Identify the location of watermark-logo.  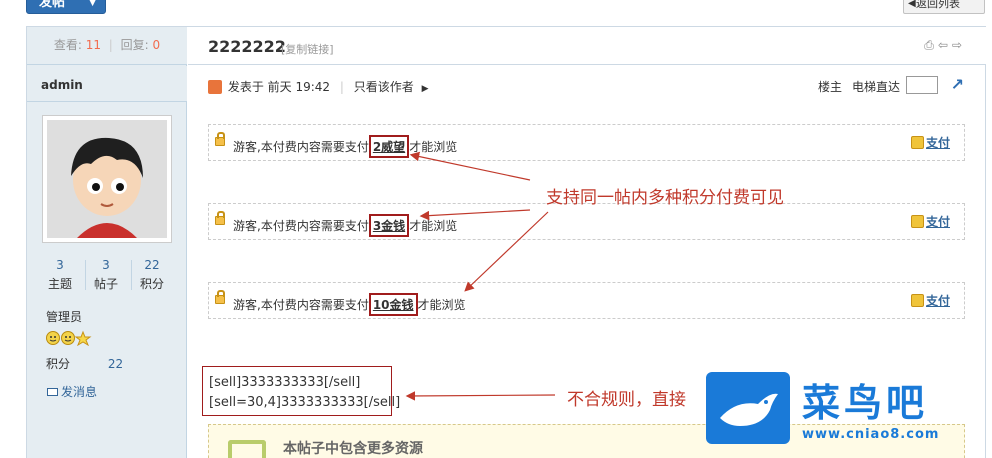
(748, 408).